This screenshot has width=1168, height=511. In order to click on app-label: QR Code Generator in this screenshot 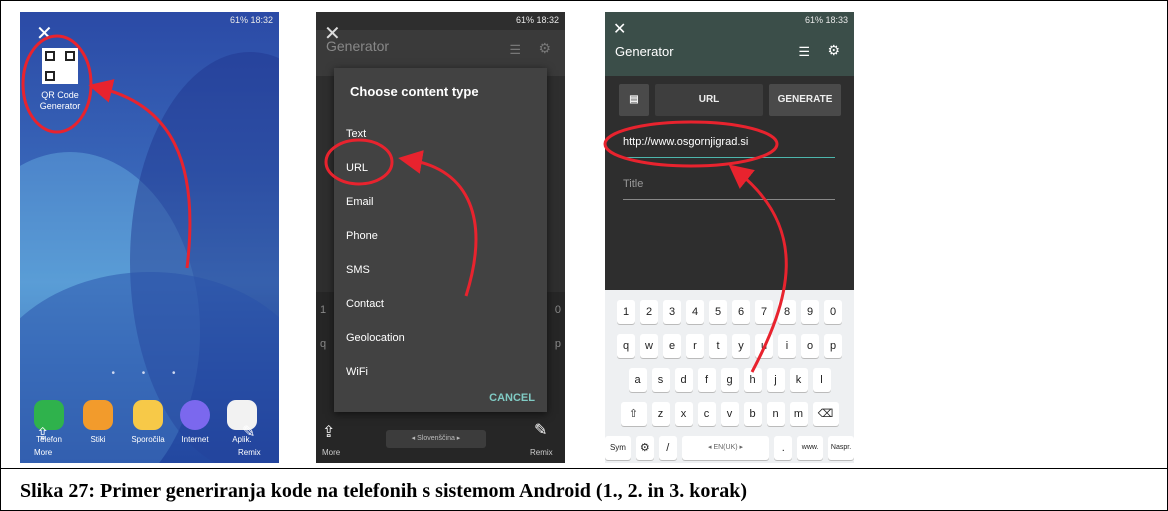, I will do `click(60, 101)`.